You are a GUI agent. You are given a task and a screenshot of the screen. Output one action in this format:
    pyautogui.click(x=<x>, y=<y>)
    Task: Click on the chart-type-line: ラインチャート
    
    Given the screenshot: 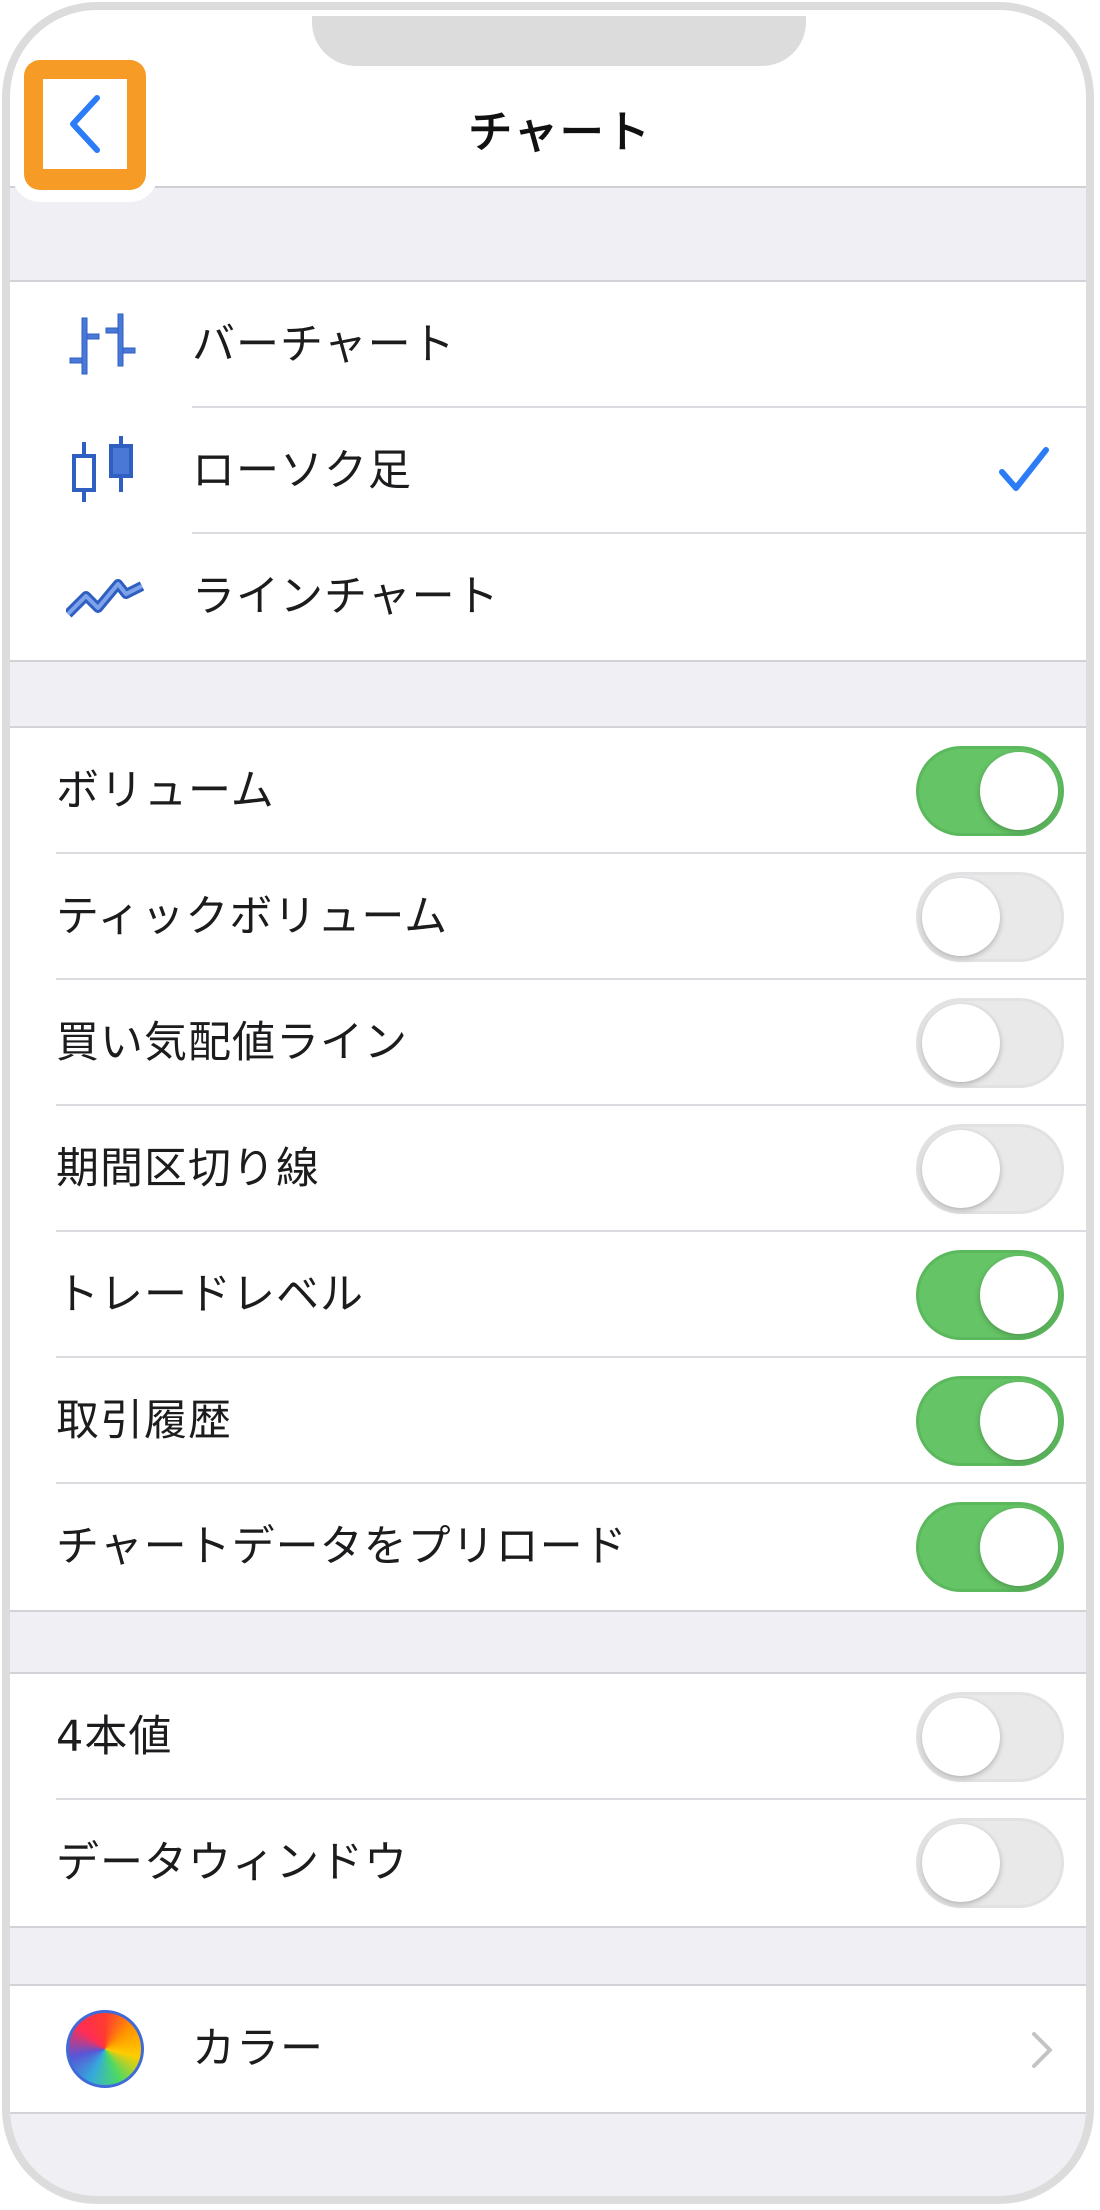 What is the action you would take?
    pyautogui.click(x=548, y=597)
    